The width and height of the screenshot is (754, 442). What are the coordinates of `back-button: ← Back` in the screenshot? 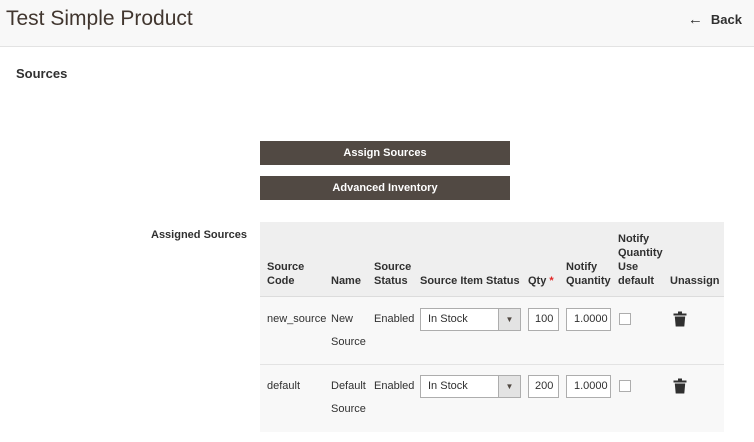 It's located at (715, 19).